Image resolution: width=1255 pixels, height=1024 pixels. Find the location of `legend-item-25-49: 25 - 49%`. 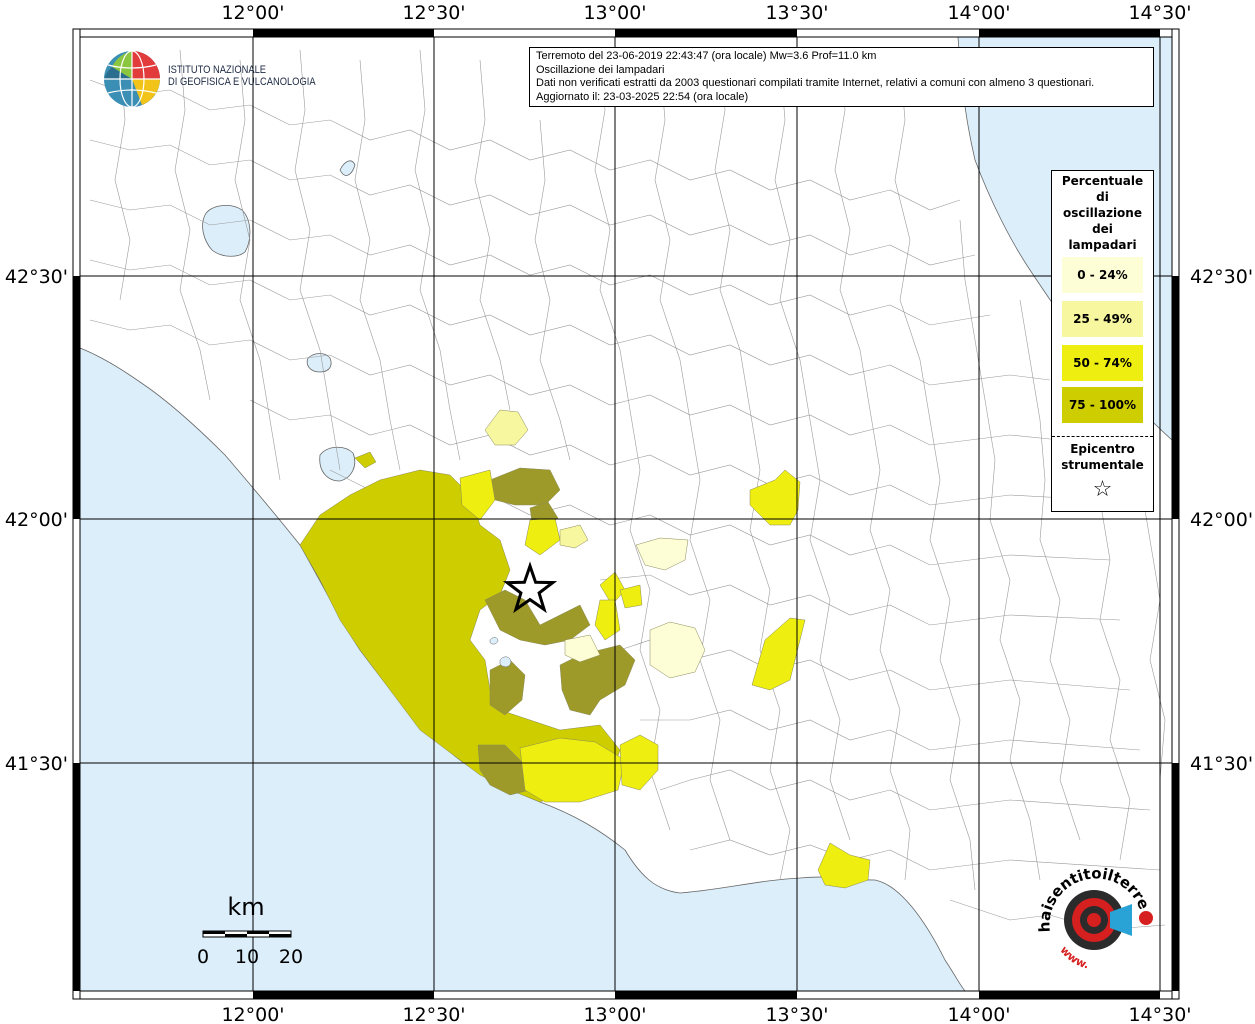

legend-item-25-49: 25 - 49% is located at coordinates (1102, 319).